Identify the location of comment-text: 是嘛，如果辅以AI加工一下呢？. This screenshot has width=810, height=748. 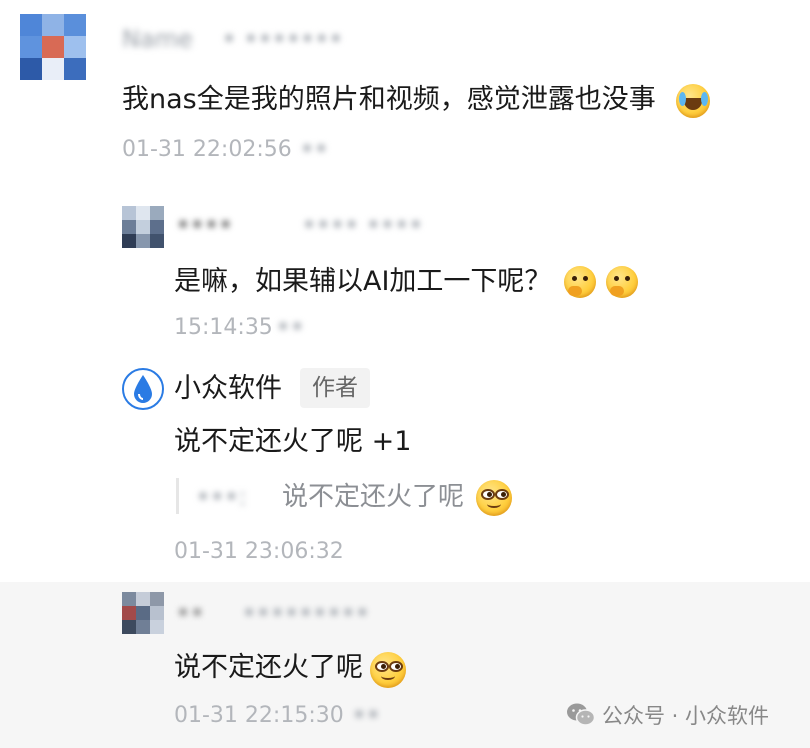
(363, 281).